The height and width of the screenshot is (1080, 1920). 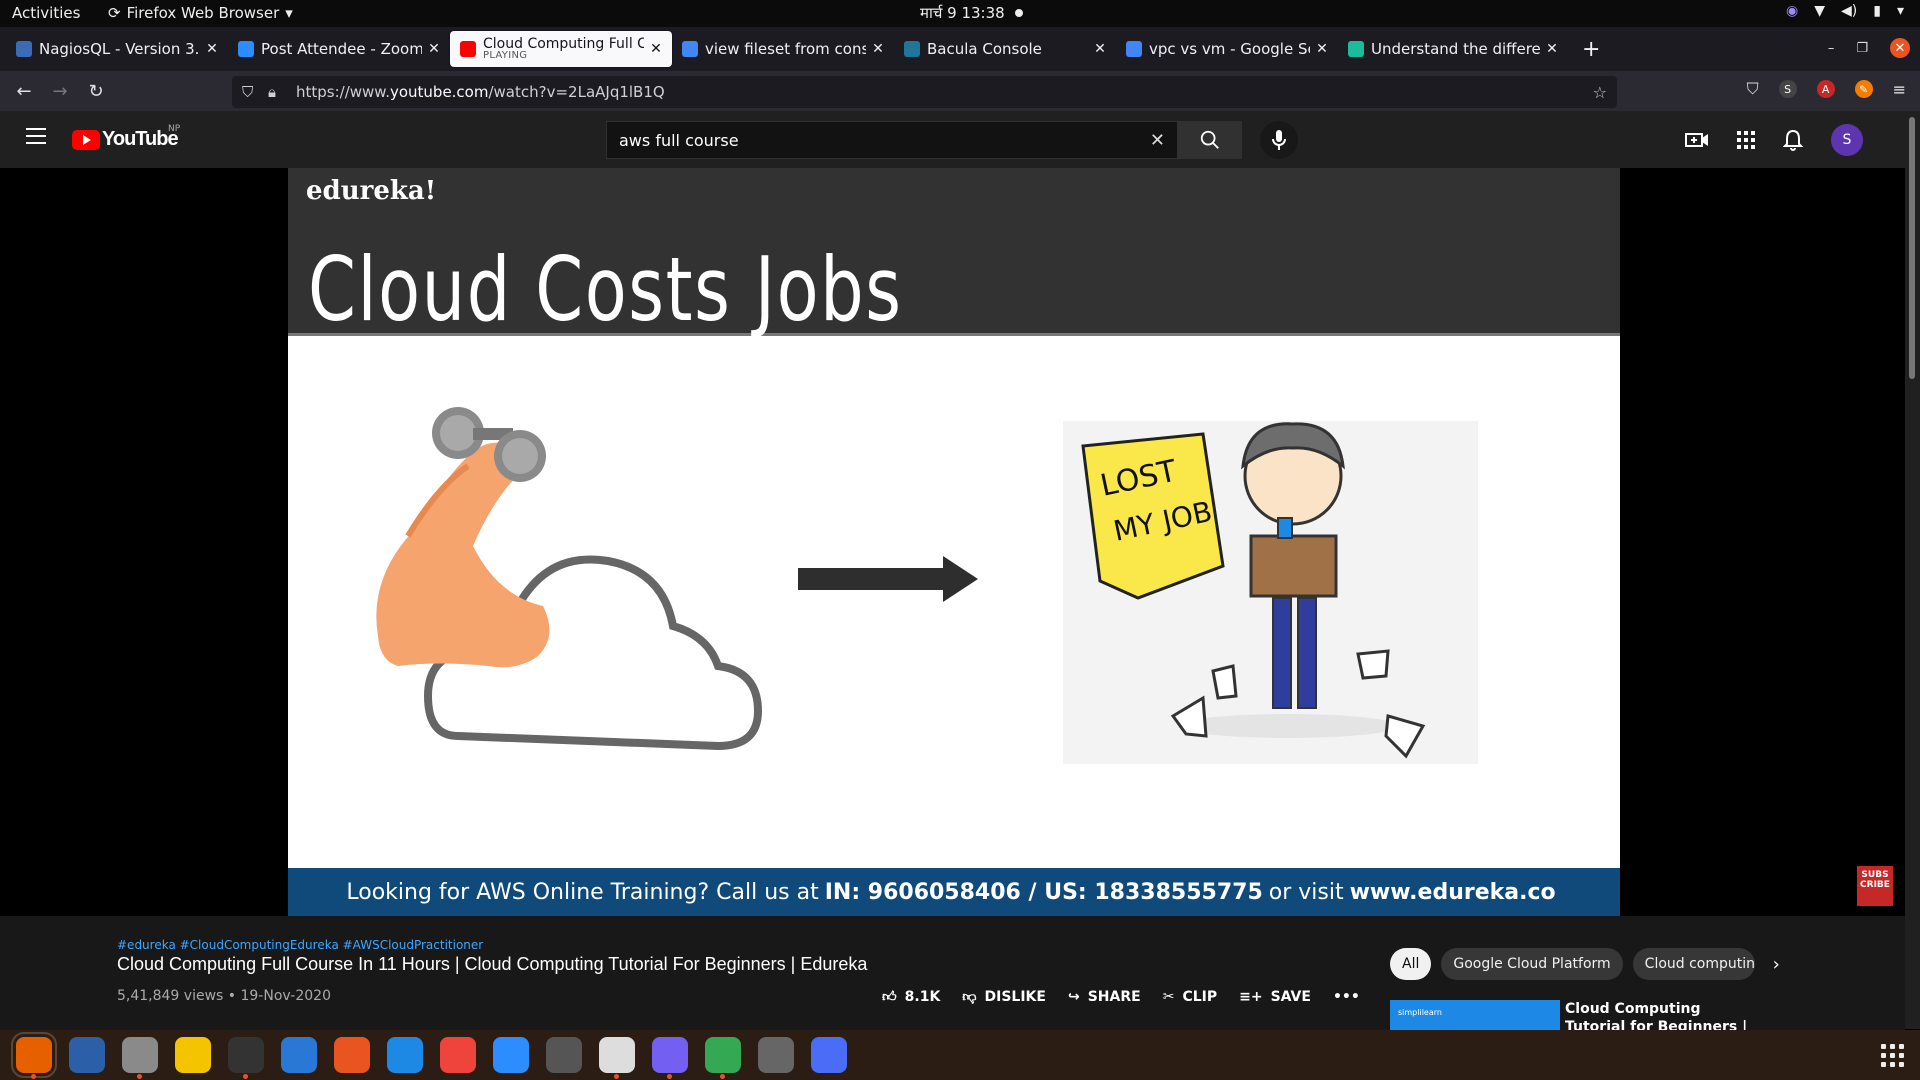 What do you see at coordinates (605, 289) in the screenshot?
I see `slide-title: Cloud Costs Jobs` at bounding box center [605, 289].